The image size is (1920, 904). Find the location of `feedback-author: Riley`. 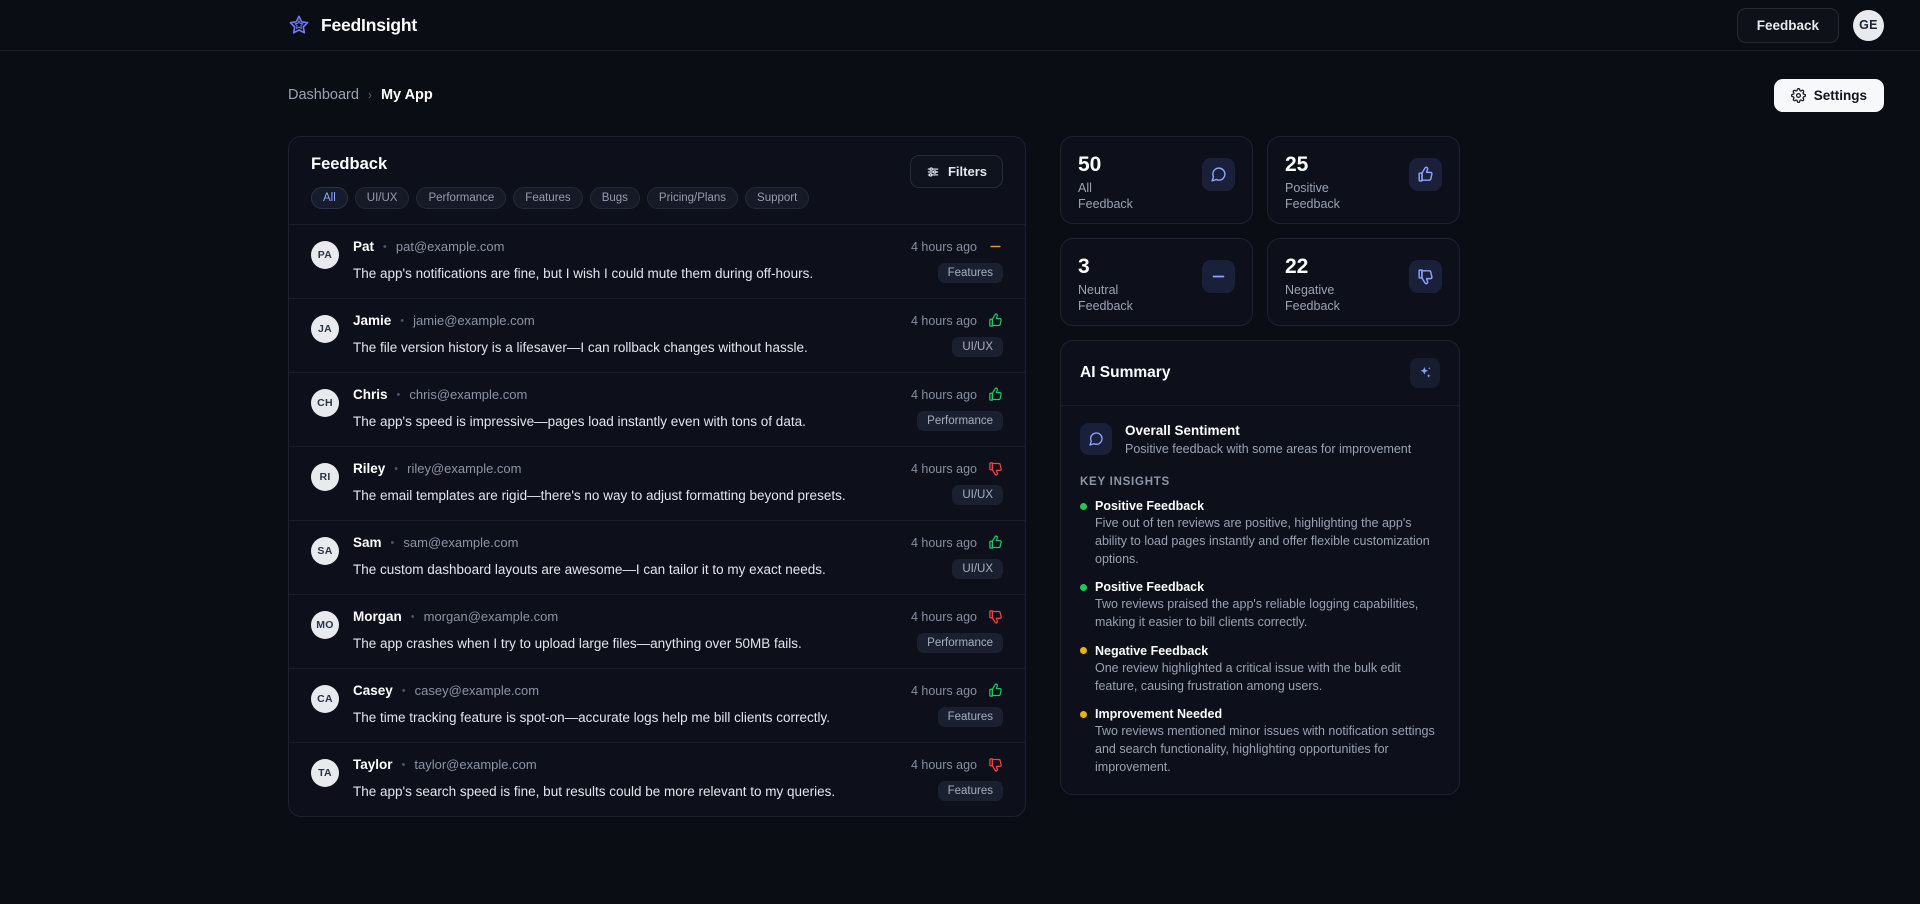

feedback-author: Riley is located at coordinates (369, 468).